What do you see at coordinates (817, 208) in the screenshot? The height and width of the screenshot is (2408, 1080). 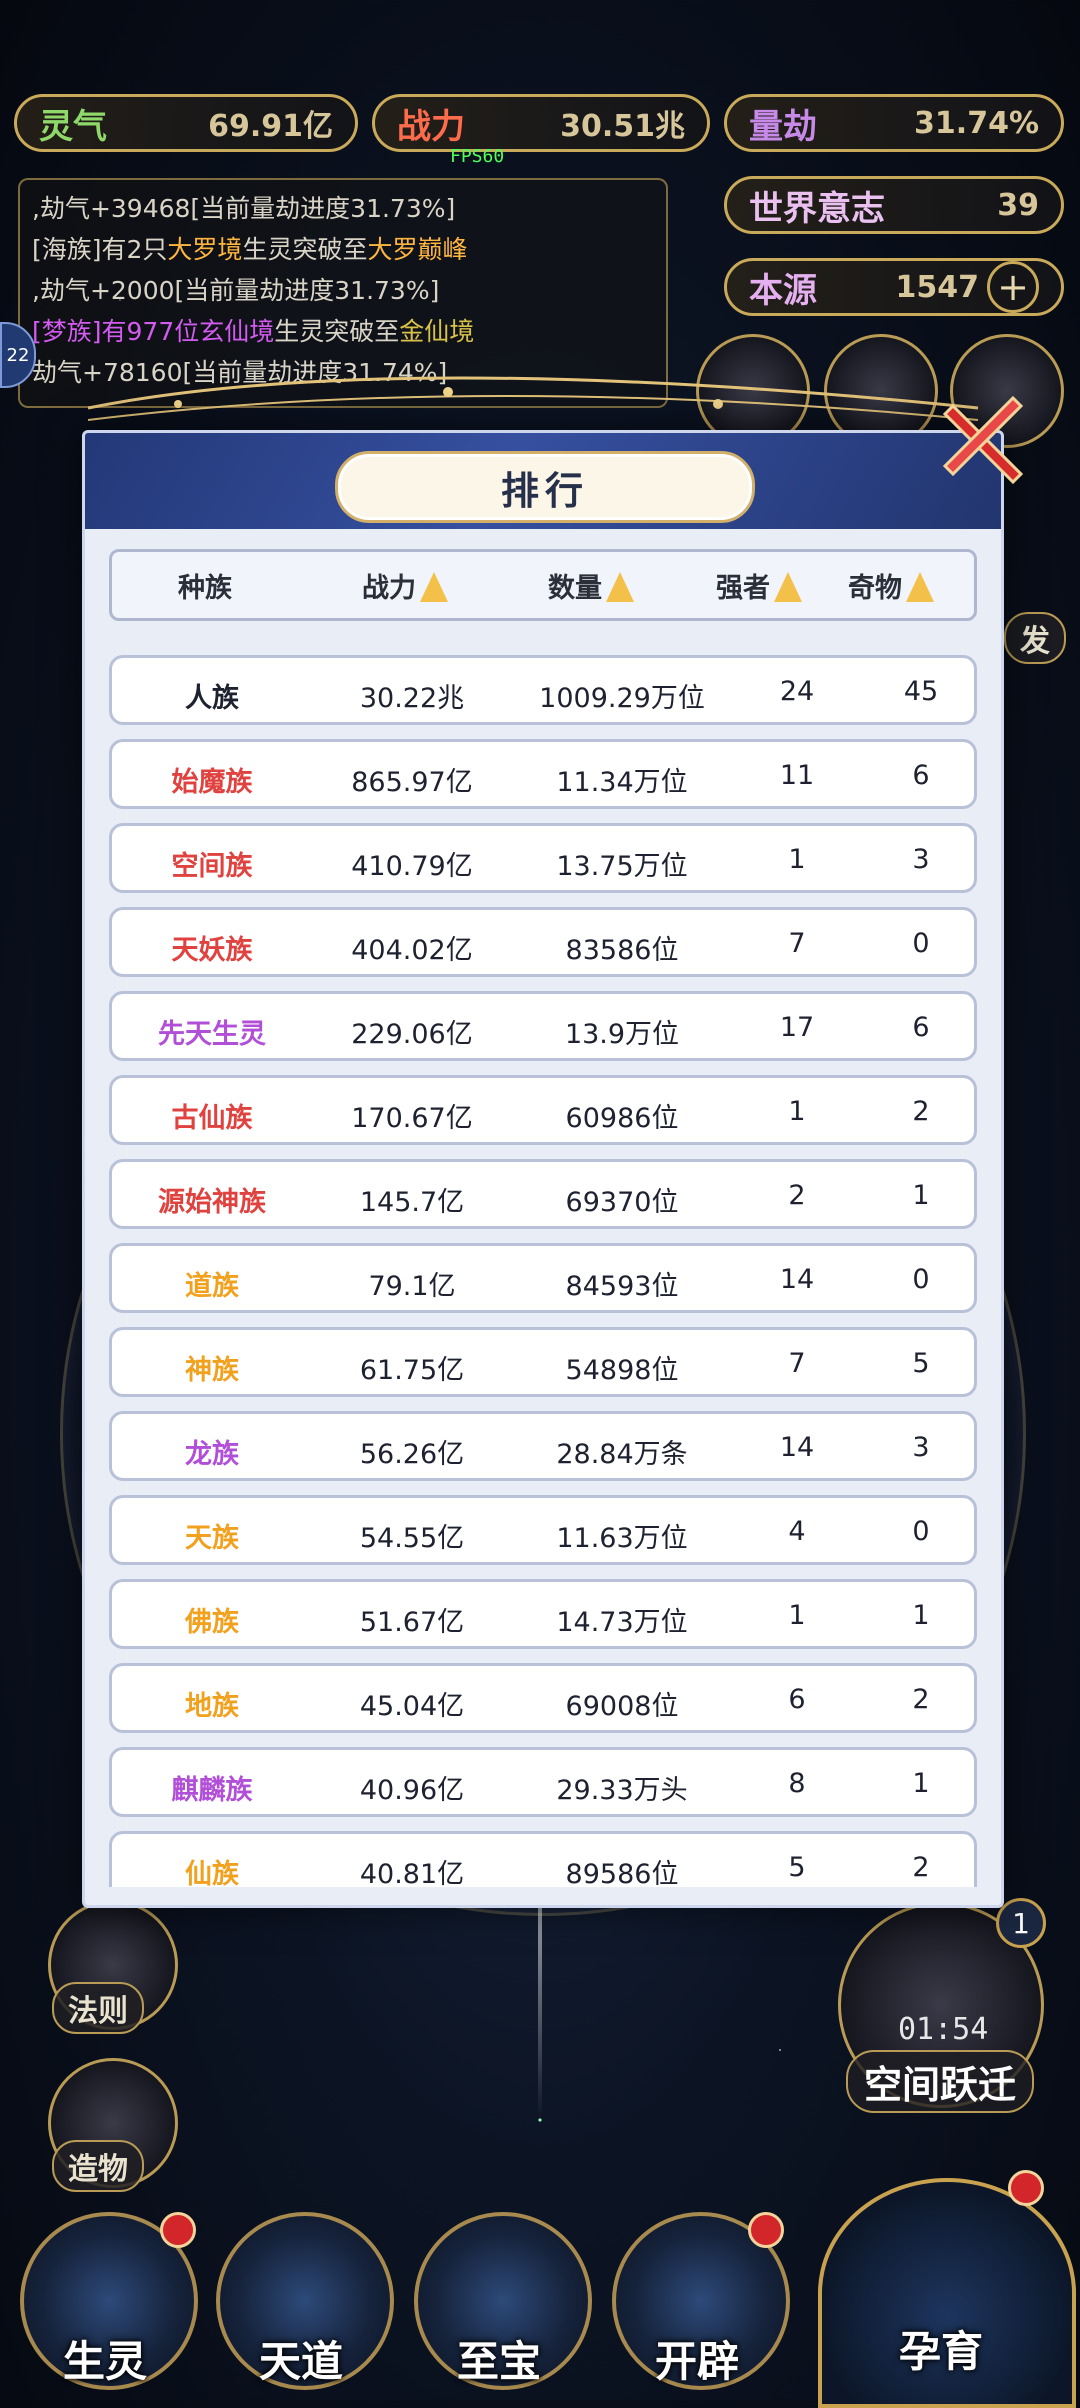 I see `shijieyizhi-label: 世界意志` at bounding box center [817, 208].